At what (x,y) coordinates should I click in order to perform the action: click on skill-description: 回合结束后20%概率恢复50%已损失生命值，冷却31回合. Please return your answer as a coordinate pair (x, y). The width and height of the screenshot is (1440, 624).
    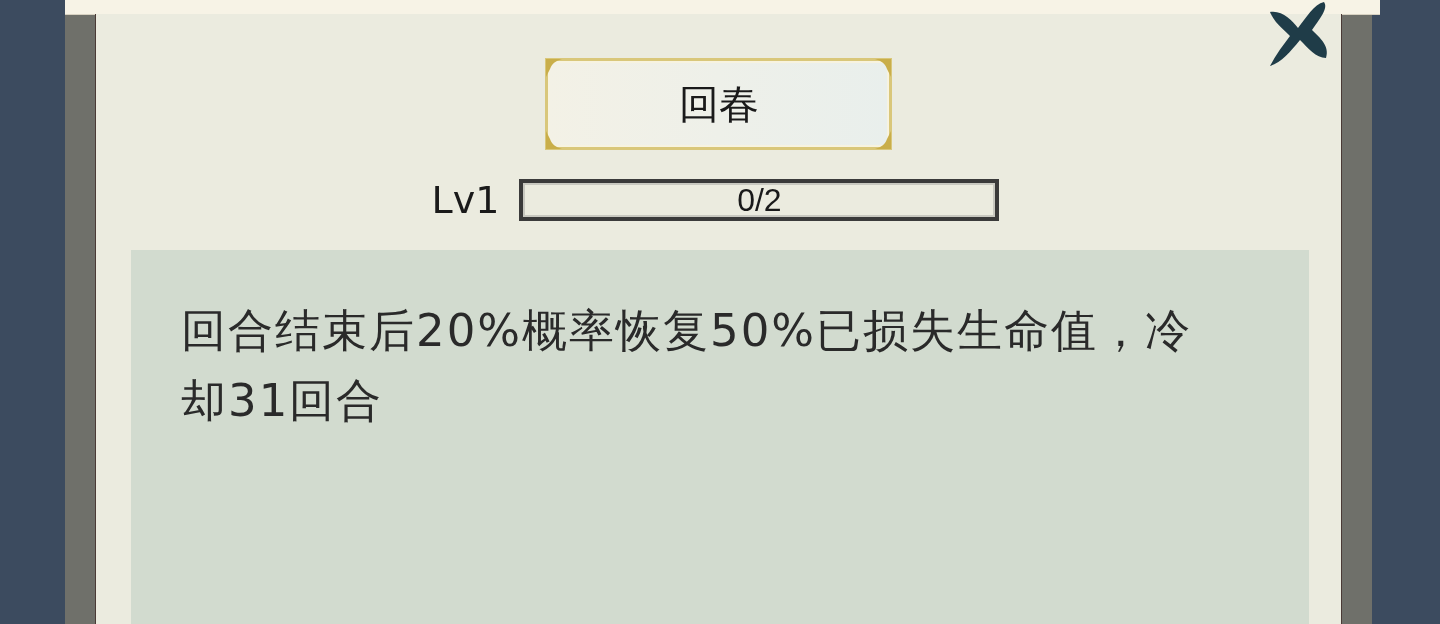
    Looking at the image, I should click on (687, 366).